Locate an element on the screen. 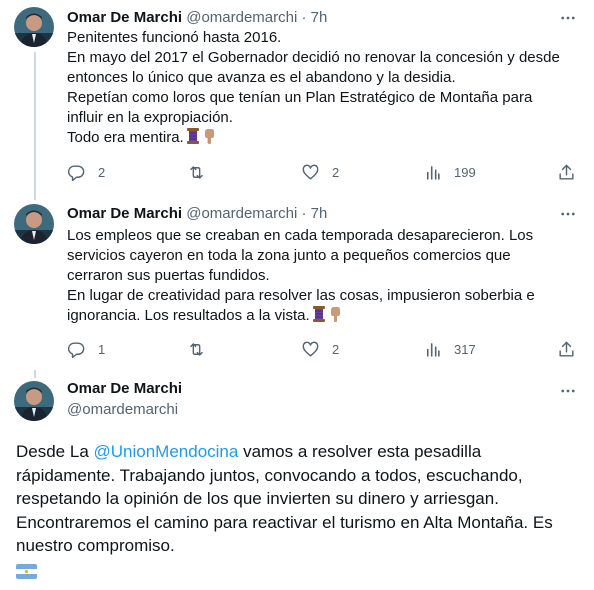  main-author-name: Omar De Marchi is located at coordinates (124, 389).